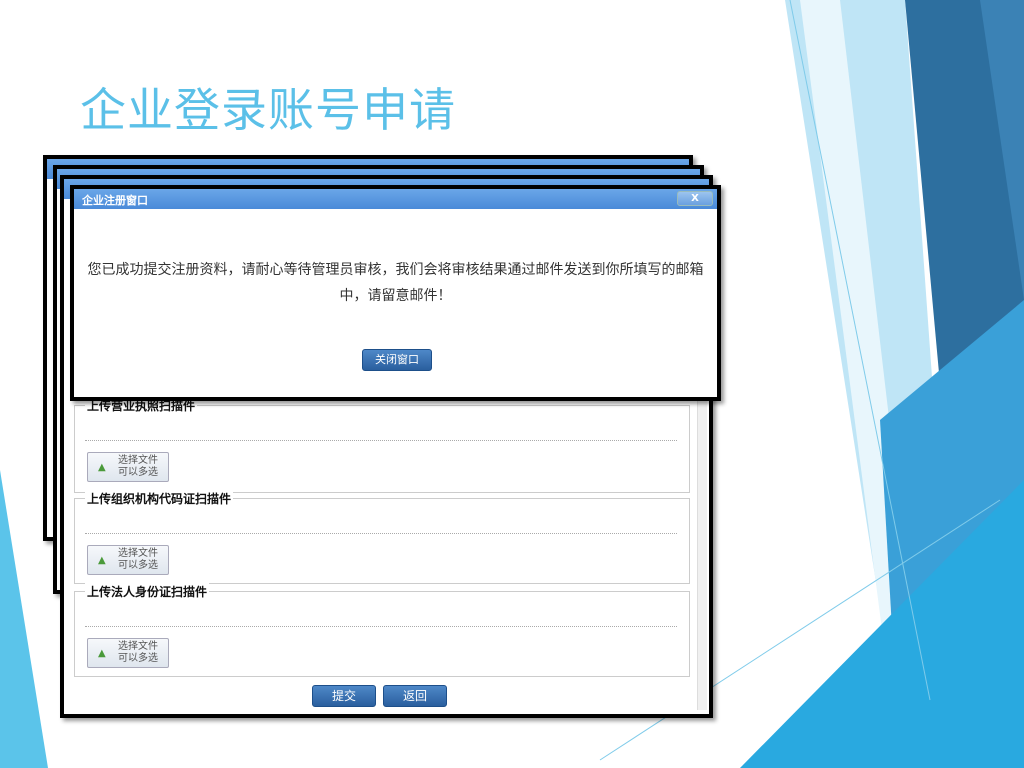  What do you see at coordinates (695, 198) in the screenshot?
I see `close-icon: X` at bounding box center [695, 198].